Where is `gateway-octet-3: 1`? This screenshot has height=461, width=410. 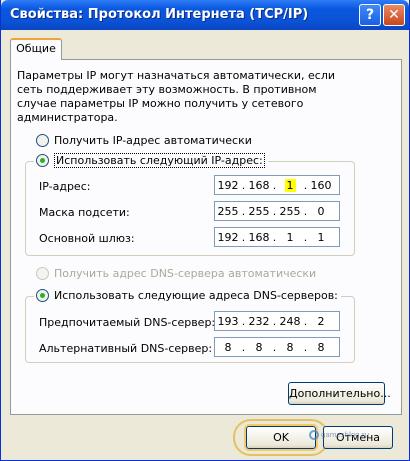 gateway-octet-3: 1 is located at coordinates (290, 237).